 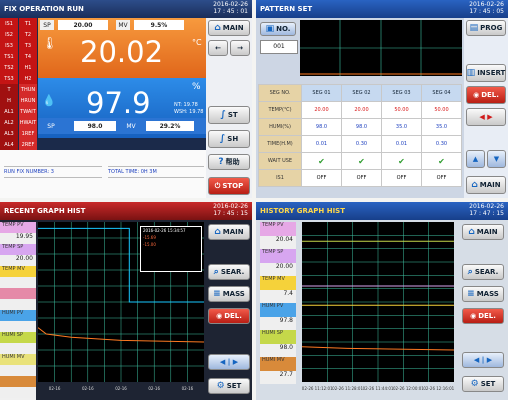 What do you see at coordinates (9, 34) in the screenshot?
I see `alarm-indicator: IS2` at bounding box center [9, 34].